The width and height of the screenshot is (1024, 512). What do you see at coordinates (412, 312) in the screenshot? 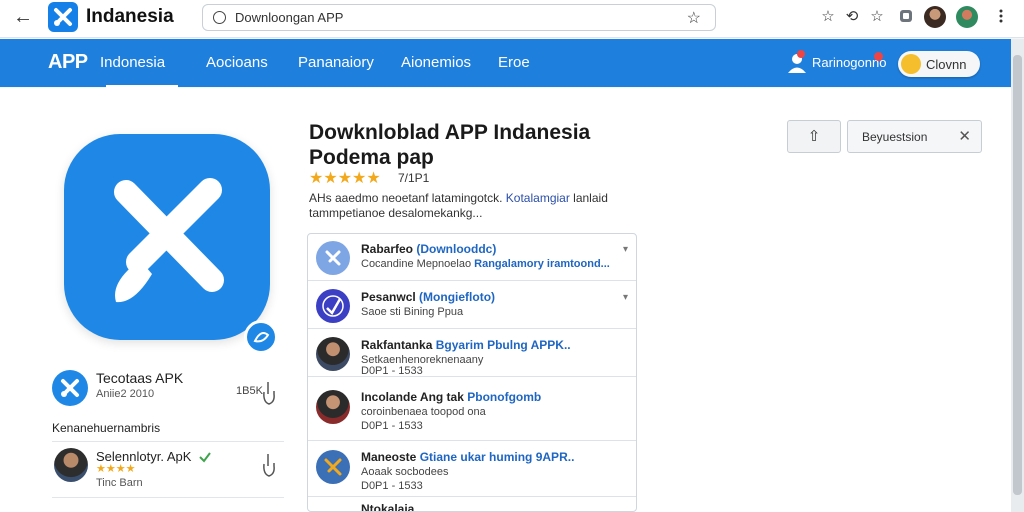
I see `list-item-sub: Saoe sti Bining Ppua` at bounding box center [412, 312].